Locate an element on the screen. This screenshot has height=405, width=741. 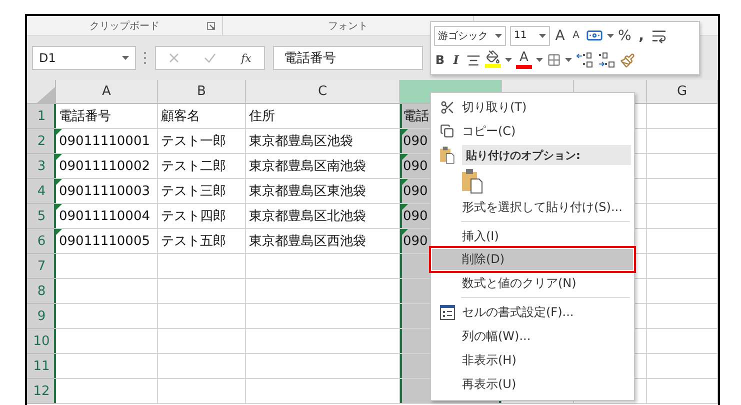
table-cell: テスト四郎 is located at coordinates (202, 216).